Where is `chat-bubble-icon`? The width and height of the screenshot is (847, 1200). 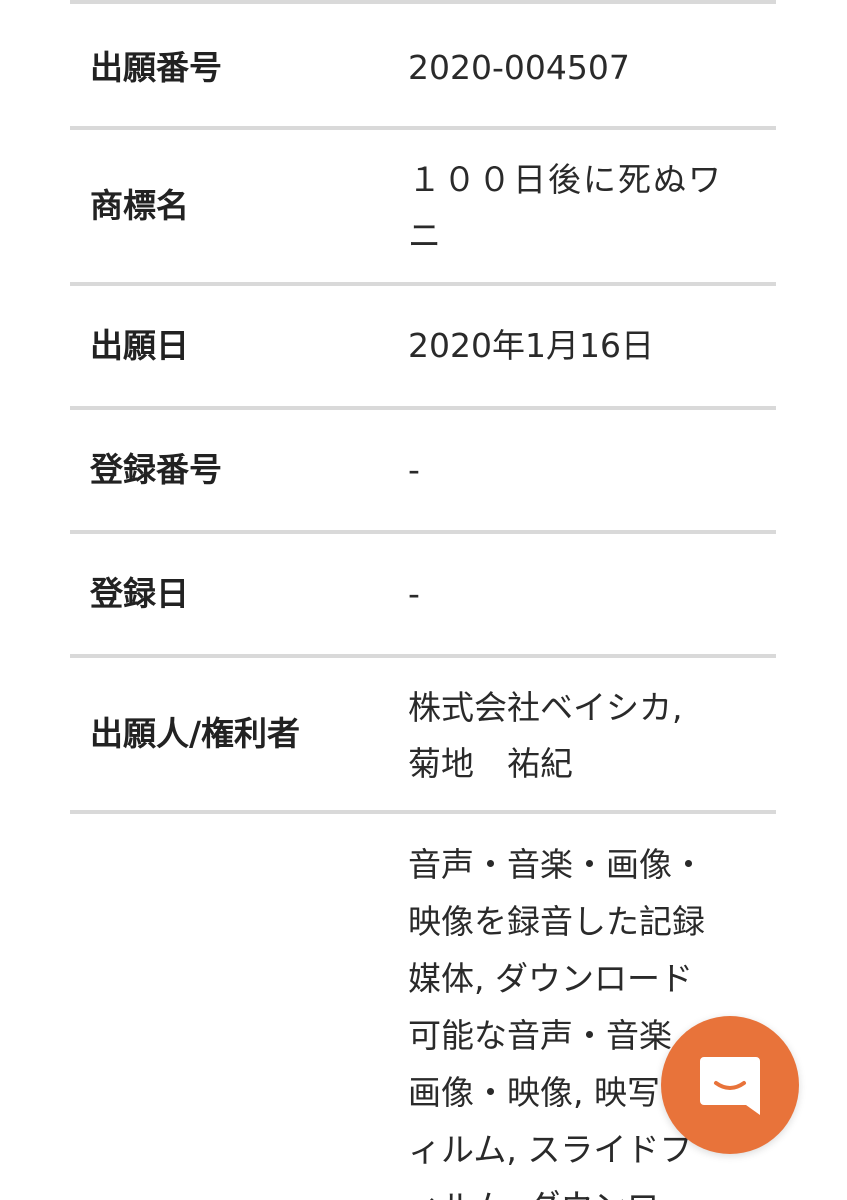 chat-bubble-icon is located at coordinates (730, 1085).